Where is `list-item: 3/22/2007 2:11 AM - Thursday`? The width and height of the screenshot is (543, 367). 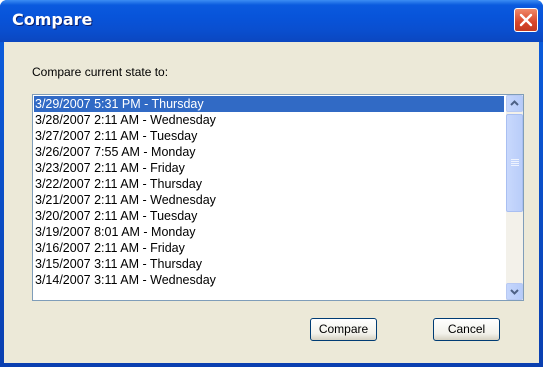 list-item: 3/22/2007 2:11 AM - Thursday is located at coordinates (269, 184).